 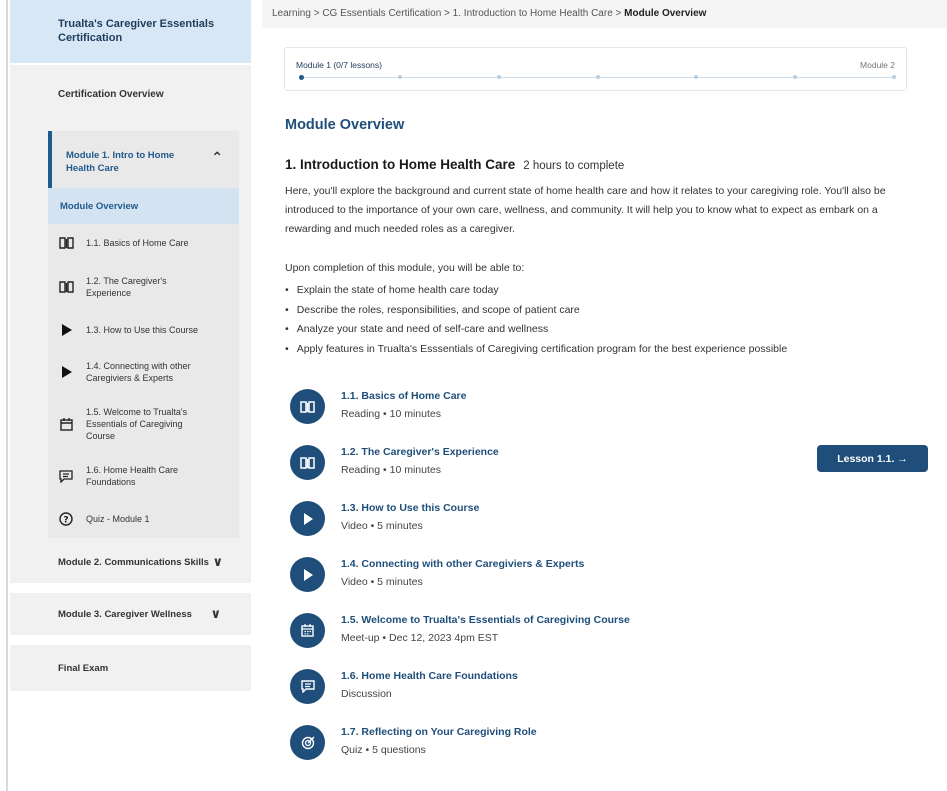 I want to click on sidebar-item-final-exam: Final Exam, so click(x=130, y=668).